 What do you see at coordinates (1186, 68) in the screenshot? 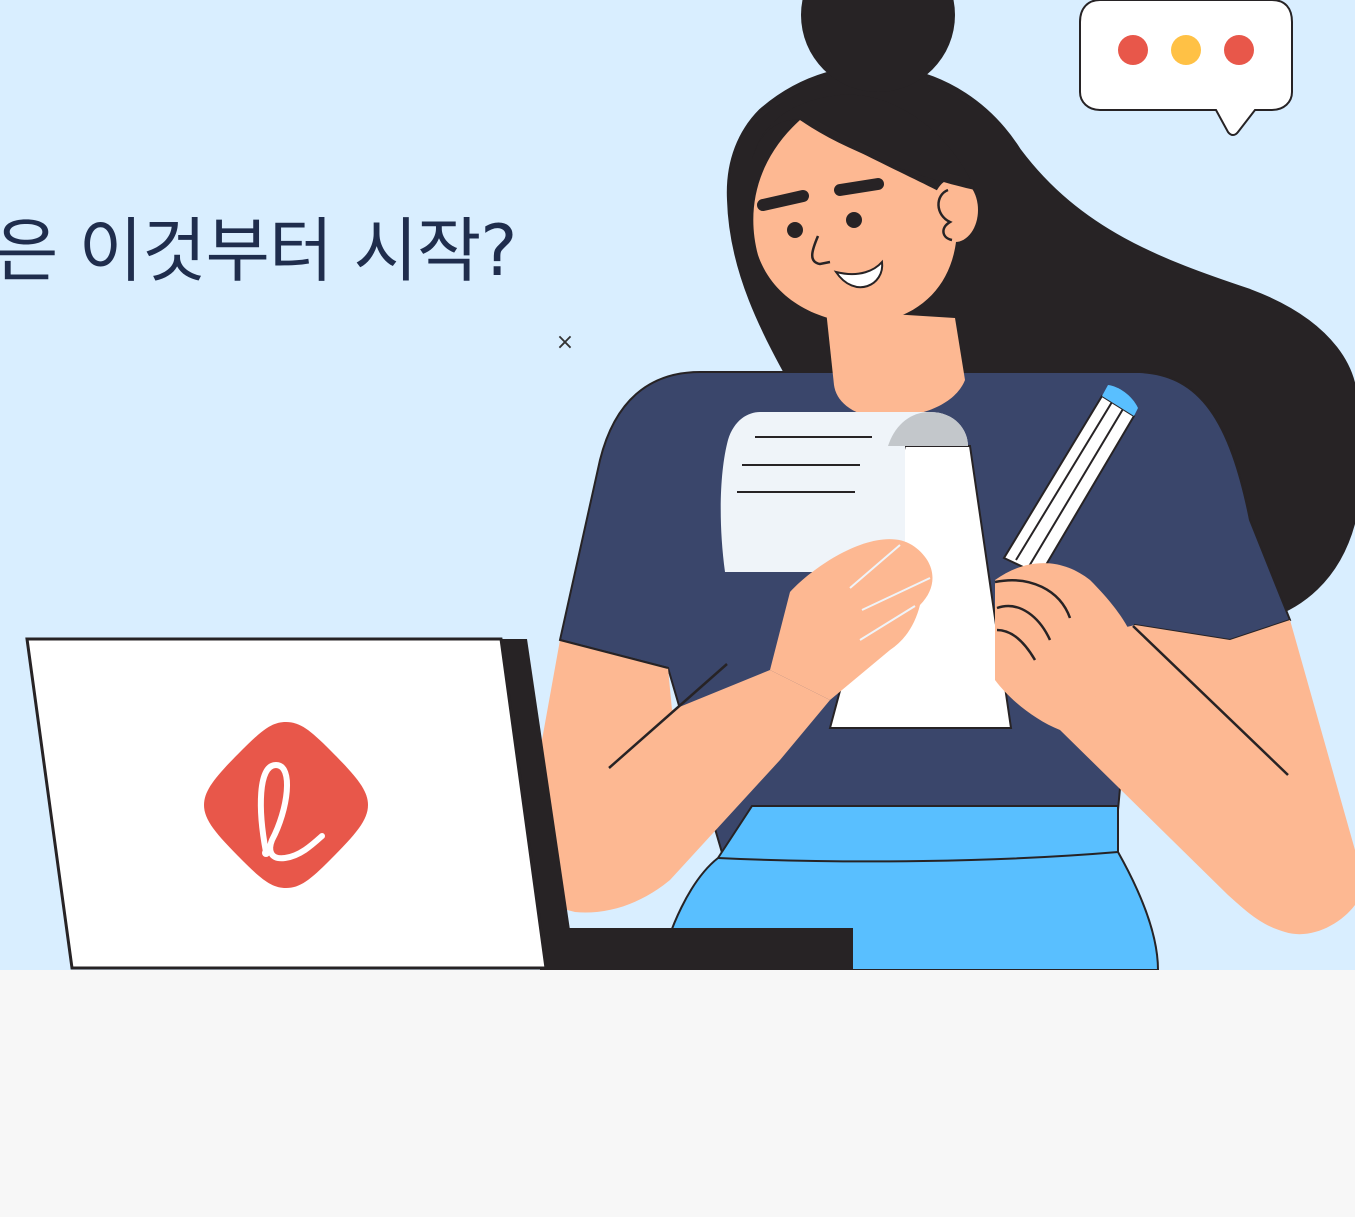
I see `speech-bubble` at bounding box center [1186, 68].